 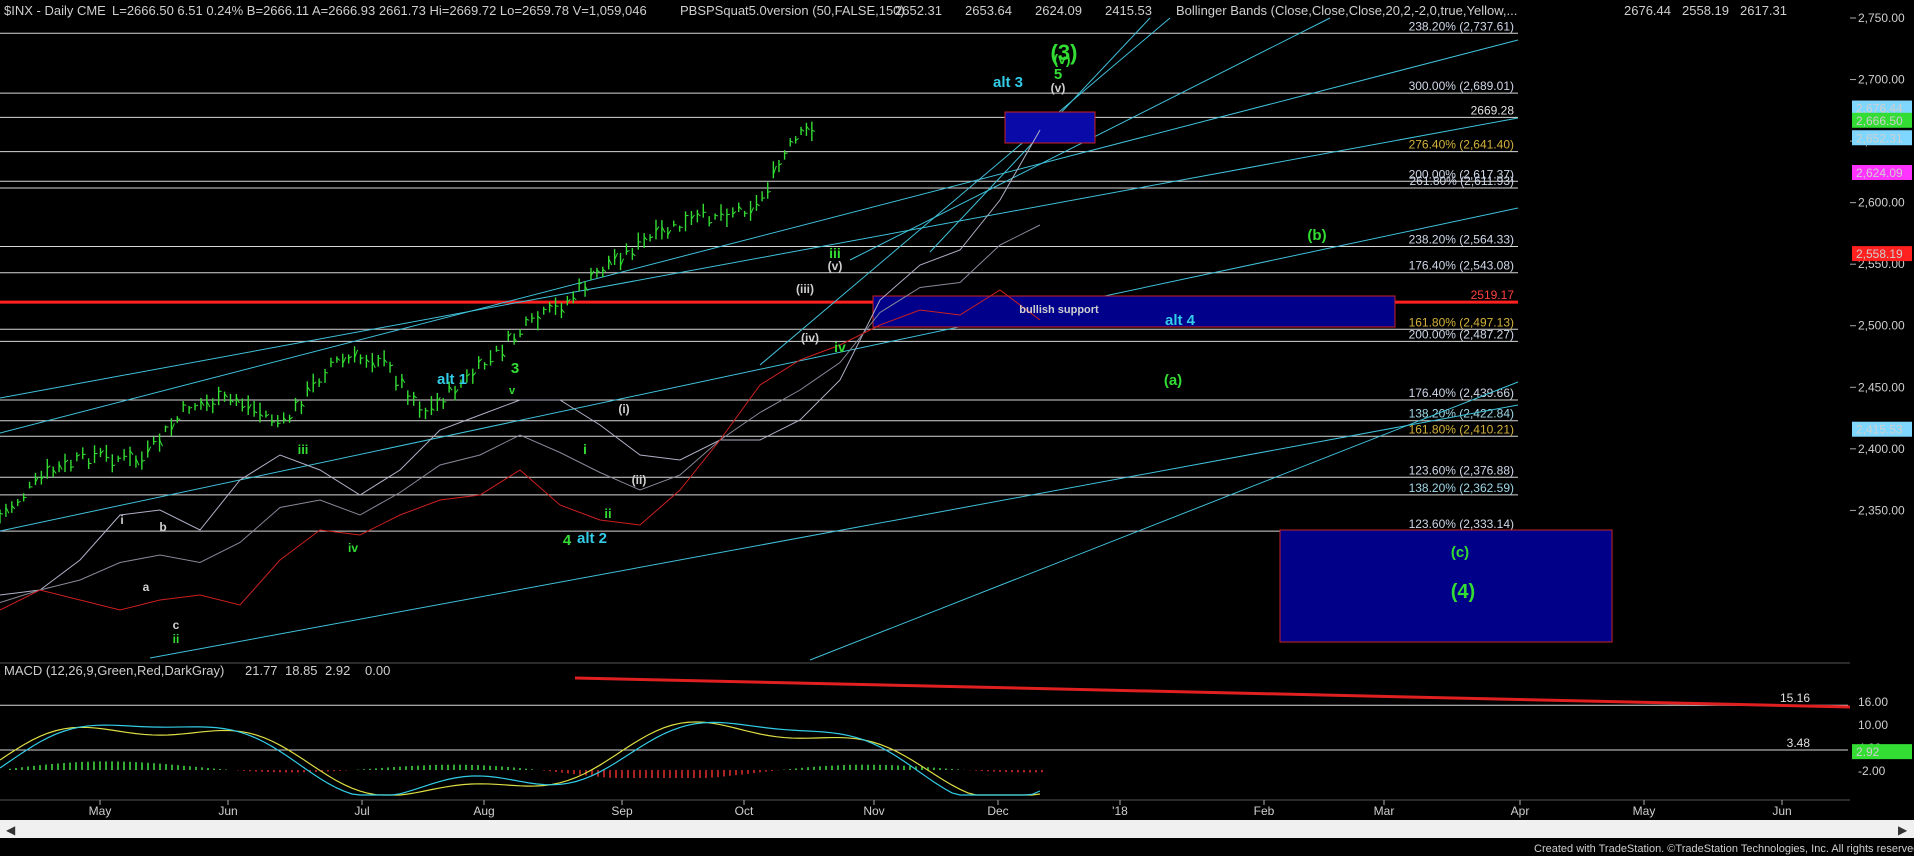 What do you see at coordinates (55, 10) in the screenshot?
I see `symbol-label: $INX - Daily CME` at bounding box center [55, 10].